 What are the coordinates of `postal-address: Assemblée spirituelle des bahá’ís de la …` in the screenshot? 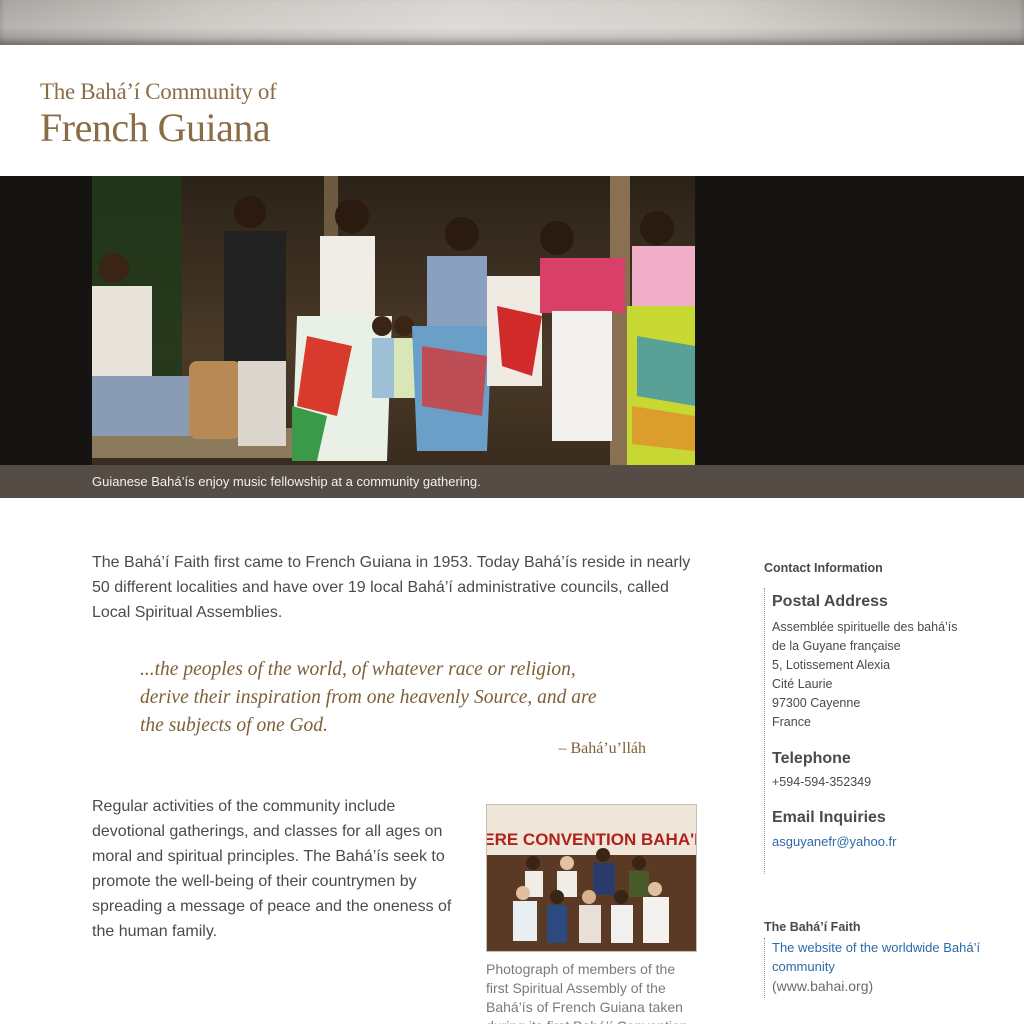 It's located at (893, 675).